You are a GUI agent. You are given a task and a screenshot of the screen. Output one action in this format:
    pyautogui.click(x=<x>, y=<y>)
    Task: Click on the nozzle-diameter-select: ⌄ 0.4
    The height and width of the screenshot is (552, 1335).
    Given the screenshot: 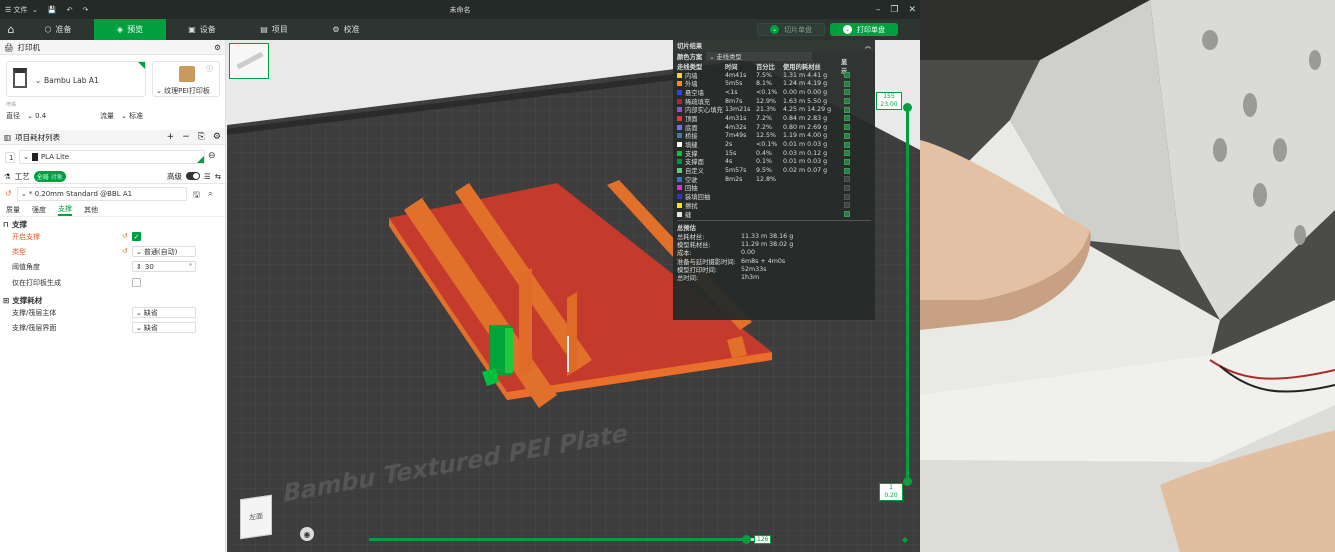 What is the action you would take?
    pyautogui.click(x=60, y=116)
    